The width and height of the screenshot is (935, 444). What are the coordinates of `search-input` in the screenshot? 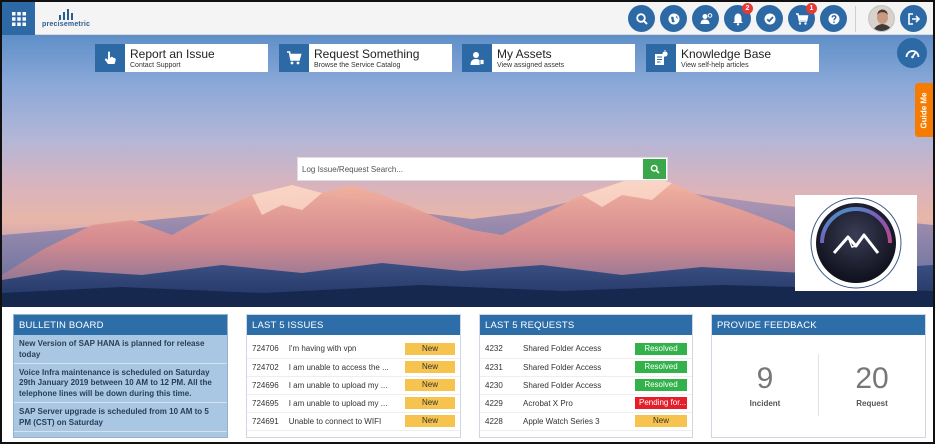 It's located at (470, 169).